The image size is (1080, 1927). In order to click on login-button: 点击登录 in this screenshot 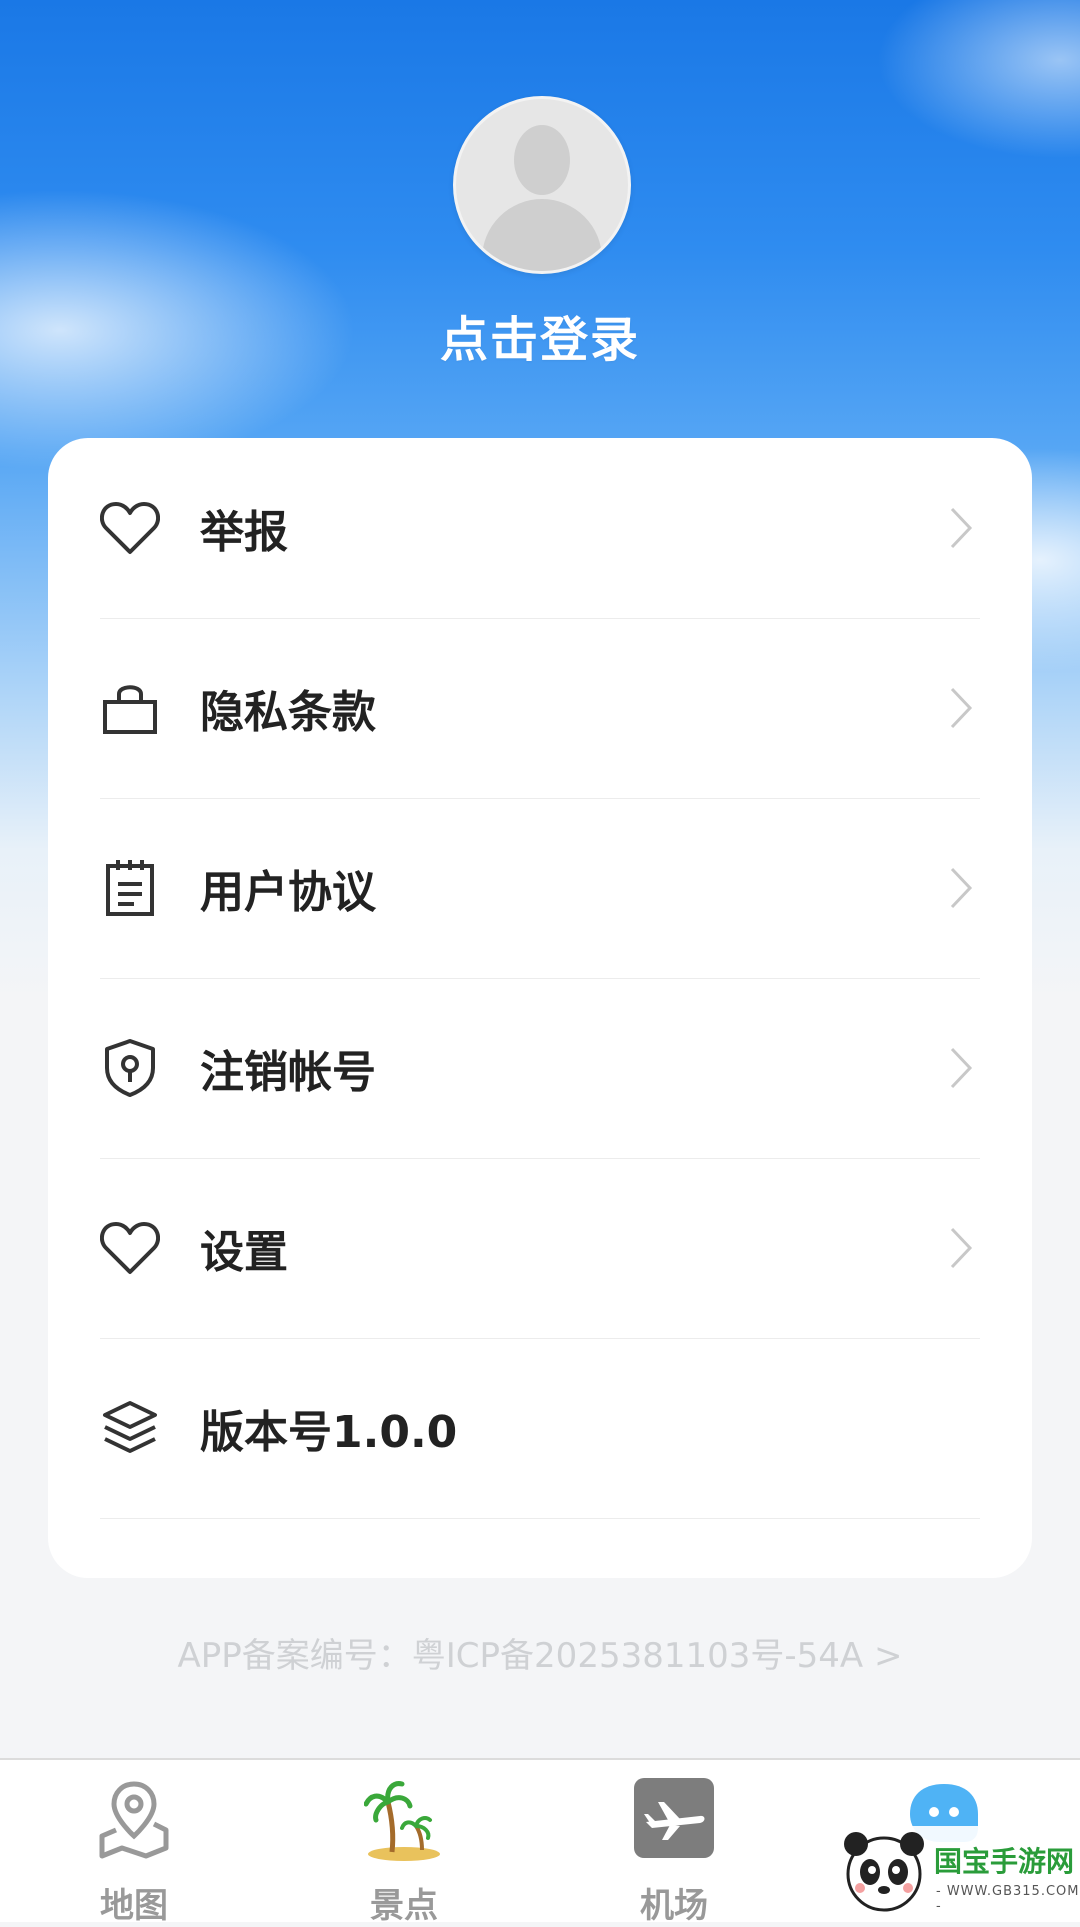, I will do `click(540, 335)`.